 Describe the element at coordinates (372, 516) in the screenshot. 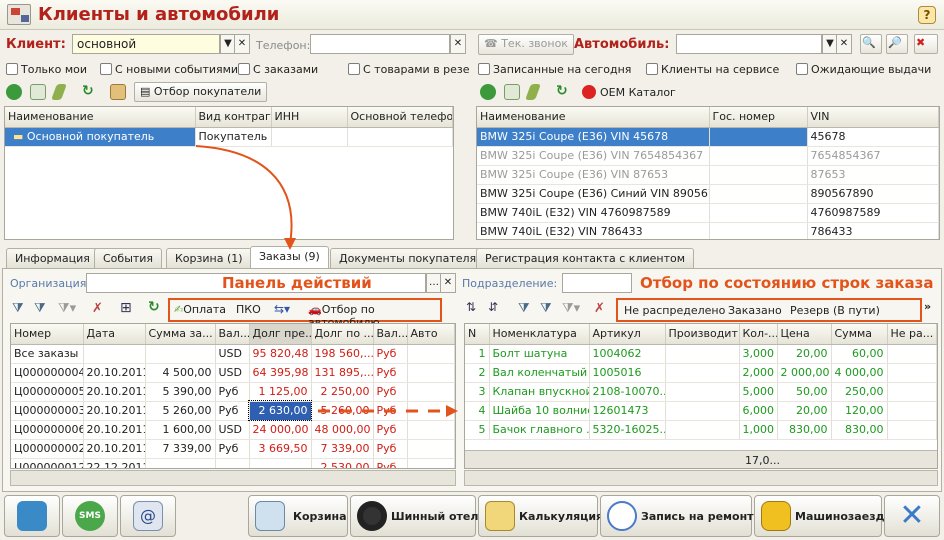

I see `tire-icon` at that location.